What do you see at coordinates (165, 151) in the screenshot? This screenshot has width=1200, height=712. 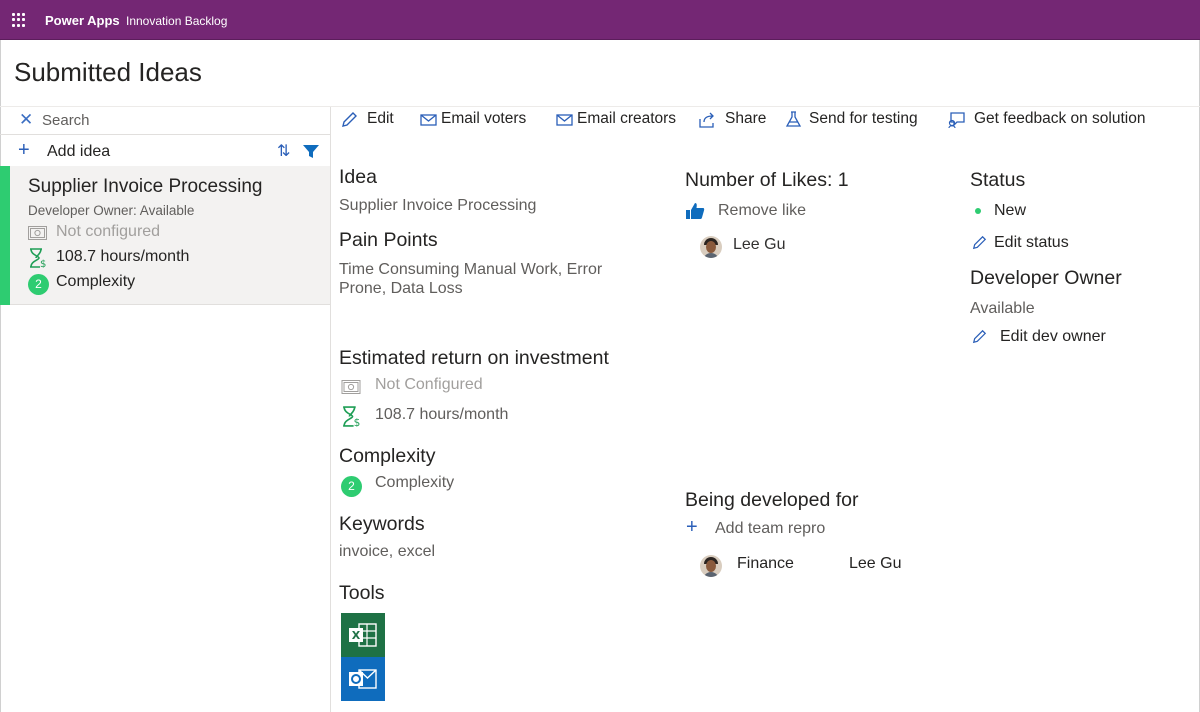 I see `add-idea-button: + Add idea ⇅` at bounding box center [165, 151].